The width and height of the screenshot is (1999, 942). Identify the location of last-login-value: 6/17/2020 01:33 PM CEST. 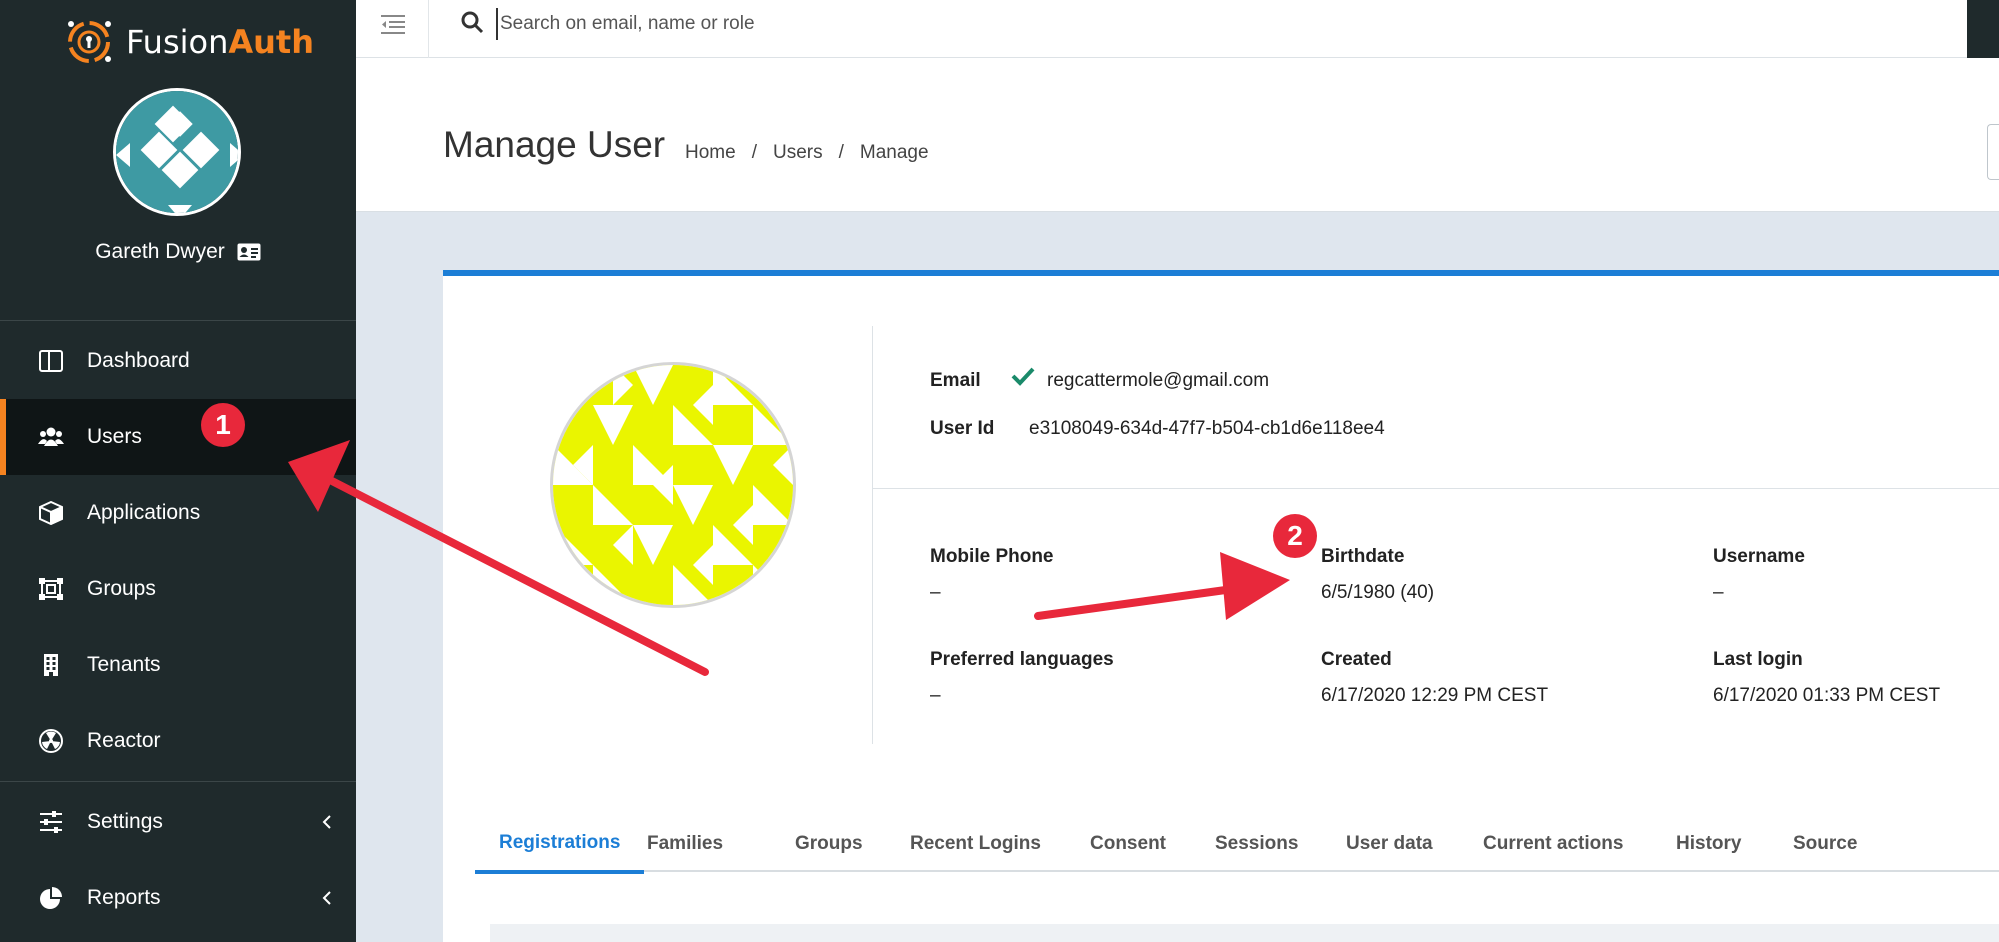
(1827, 695).